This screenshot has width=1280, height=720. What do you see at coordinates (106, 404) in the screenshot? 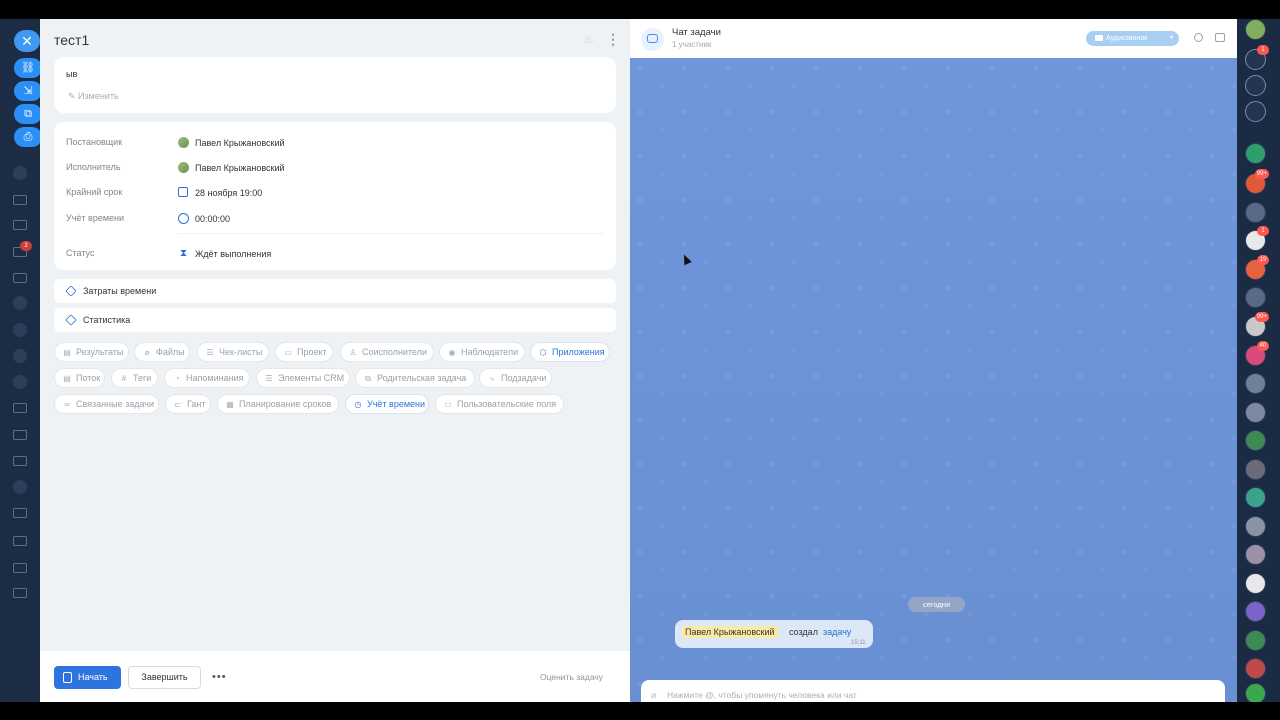
I see `chip-14: ∞ Связанные задачи` at bounding box center [106, 404].